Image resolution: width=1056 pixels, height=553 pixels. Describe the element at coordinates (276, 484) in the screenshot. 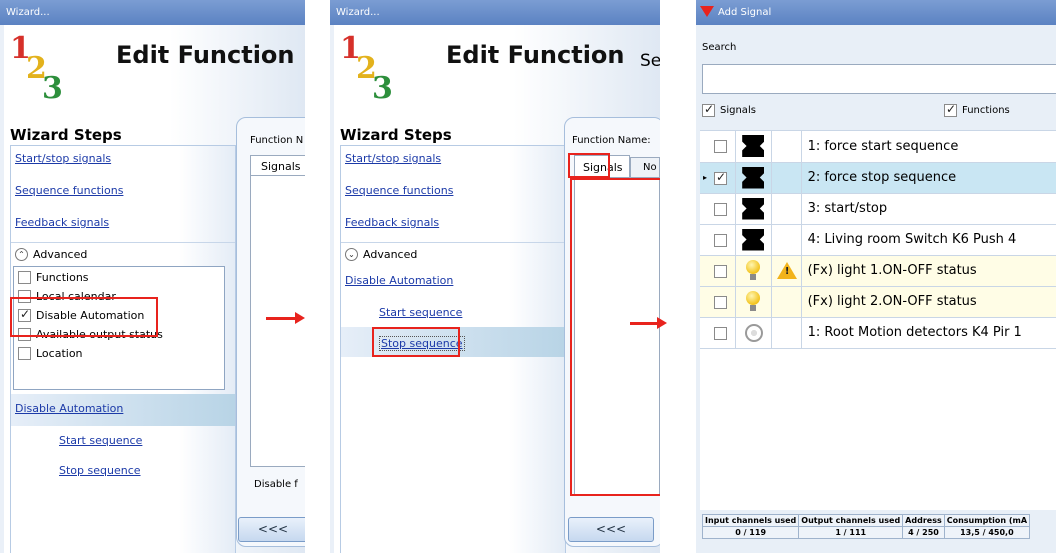

I see `disable-label: Disable f` at that location.